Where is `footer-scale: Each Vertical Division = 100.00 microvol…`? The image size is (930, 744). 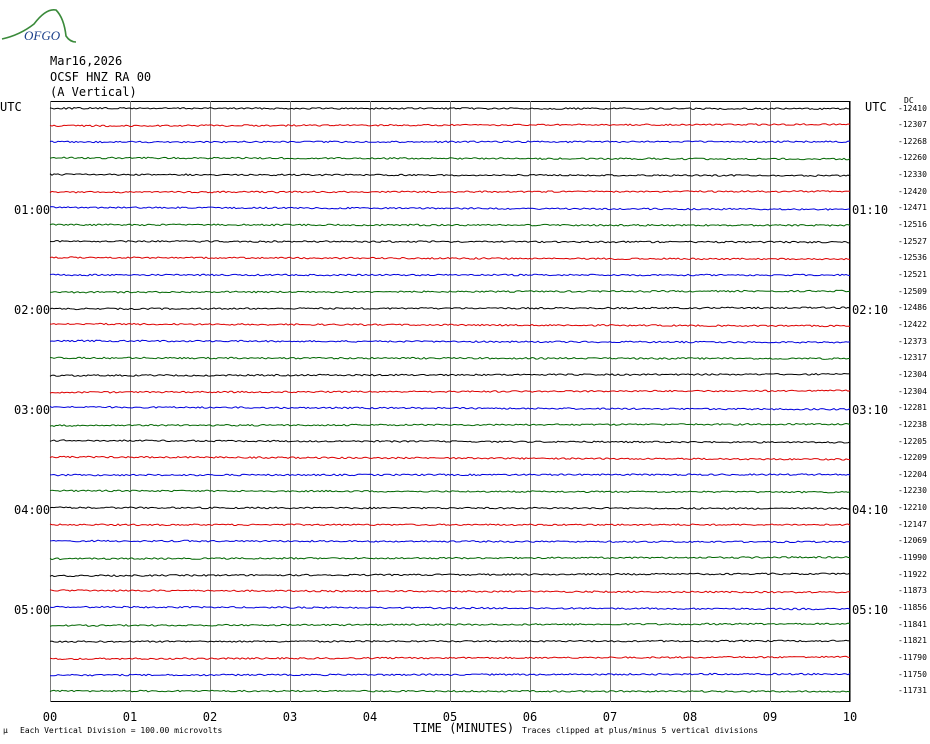 footer-scale: Each Vertical Division = 100.00 microvol… is located at coordinates (121, 730).